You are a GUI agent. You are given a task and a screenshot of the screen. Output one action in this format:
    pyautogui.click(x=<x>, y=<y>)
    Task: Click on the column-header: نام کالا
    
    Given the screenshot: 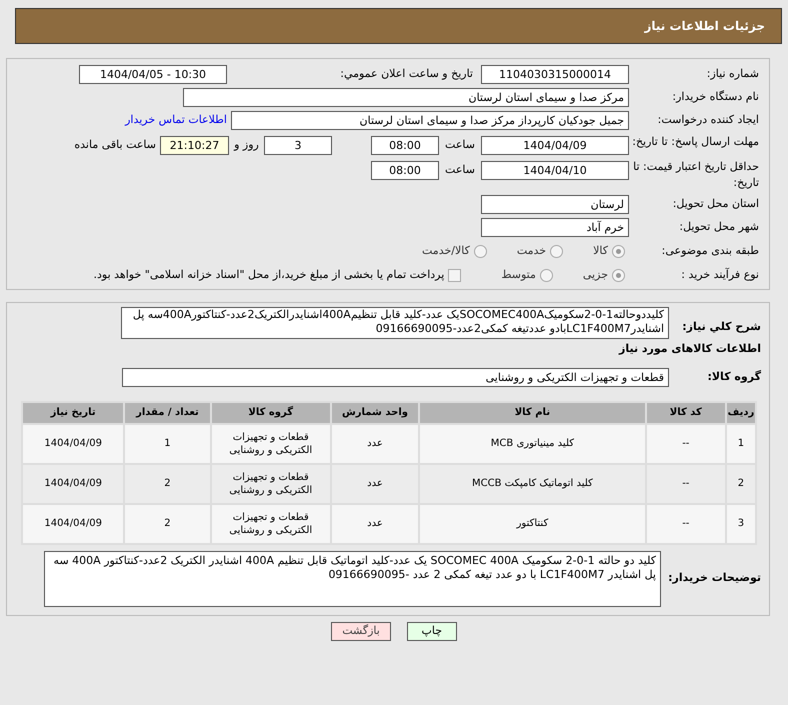 What is the action you would take?
    pyautogui.click(x=532, y=413)
    